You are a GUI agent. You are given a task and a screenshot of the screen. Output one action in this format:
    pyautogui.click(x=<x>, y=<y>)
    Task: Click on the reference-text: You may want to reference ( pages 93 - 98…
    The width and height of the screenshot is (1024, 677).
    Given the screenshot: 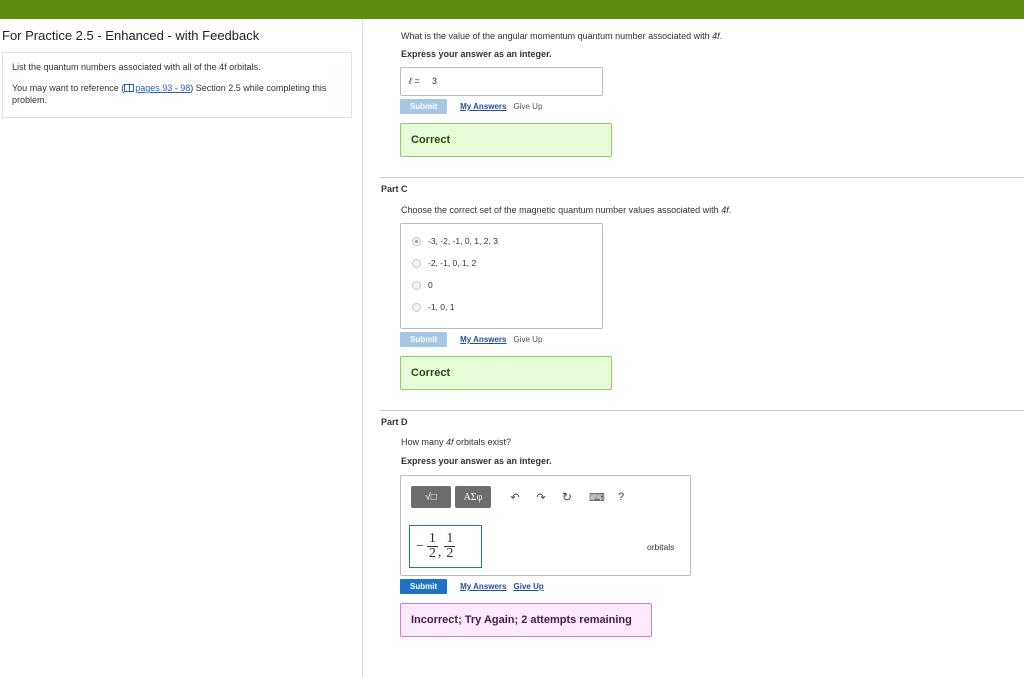 What is the action you would take?
    pyautogui.click(x=177, y=94)
    